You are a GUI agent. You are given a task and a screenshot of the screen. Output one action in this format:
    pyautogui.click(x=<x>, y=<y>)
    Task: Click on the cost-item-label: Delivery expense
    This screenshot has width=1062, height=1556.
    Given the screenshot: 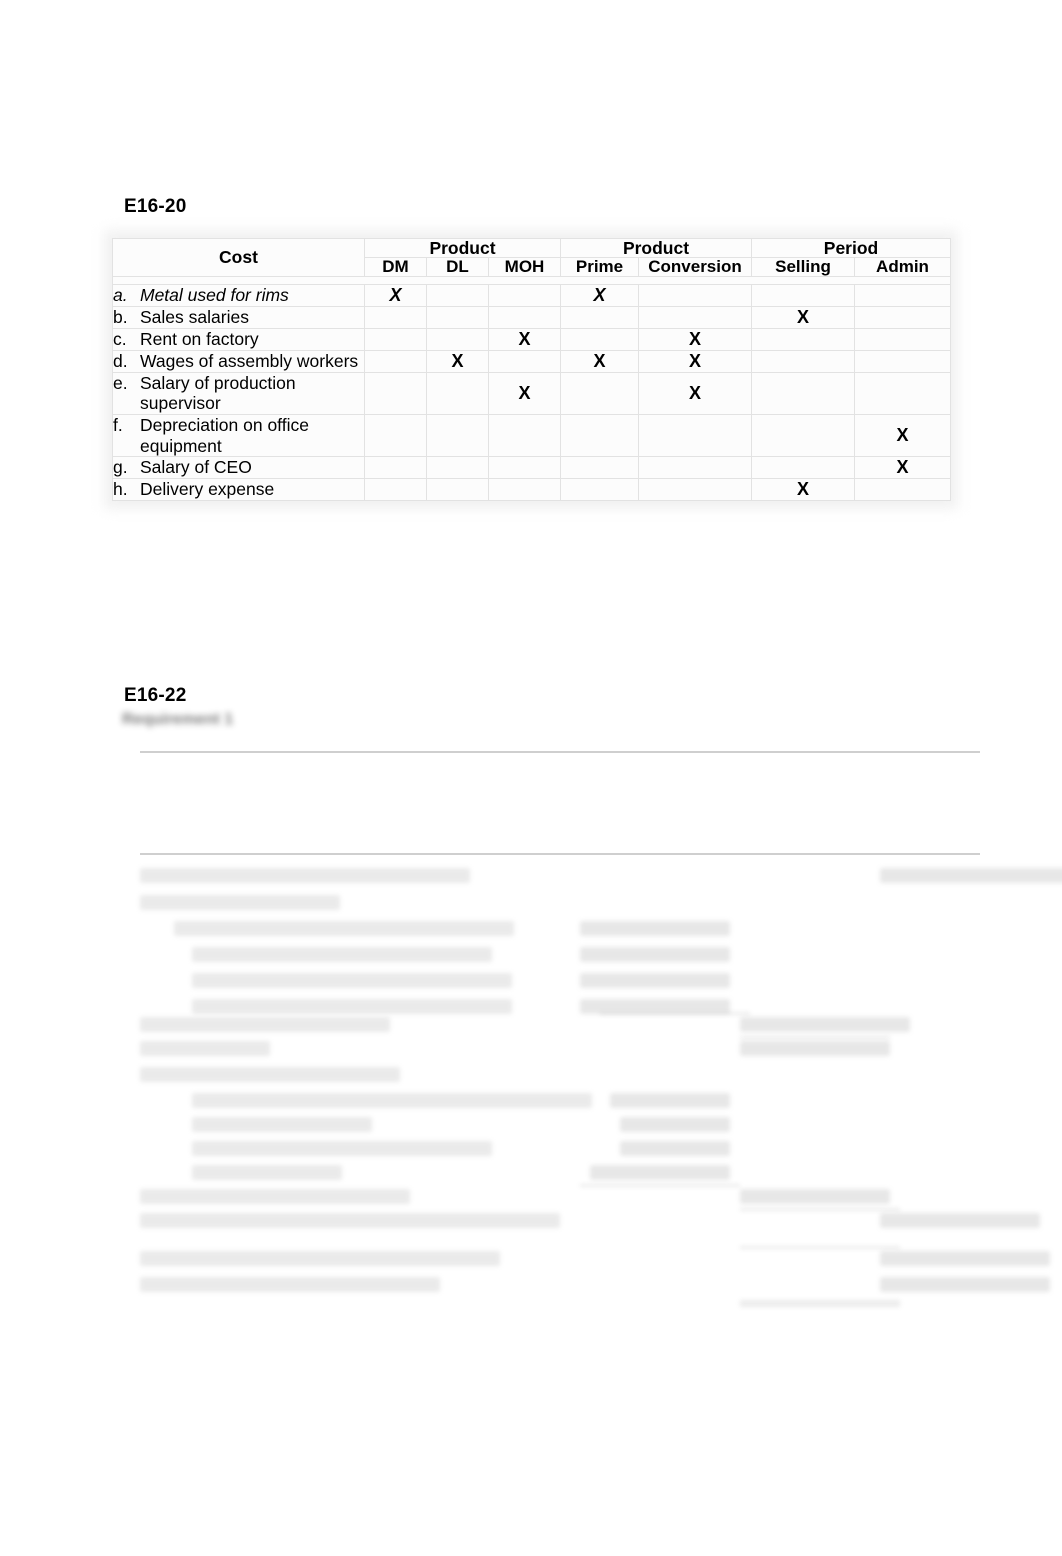 What is the action you would take?
    pyautogui.click(x=207, y=489)
    